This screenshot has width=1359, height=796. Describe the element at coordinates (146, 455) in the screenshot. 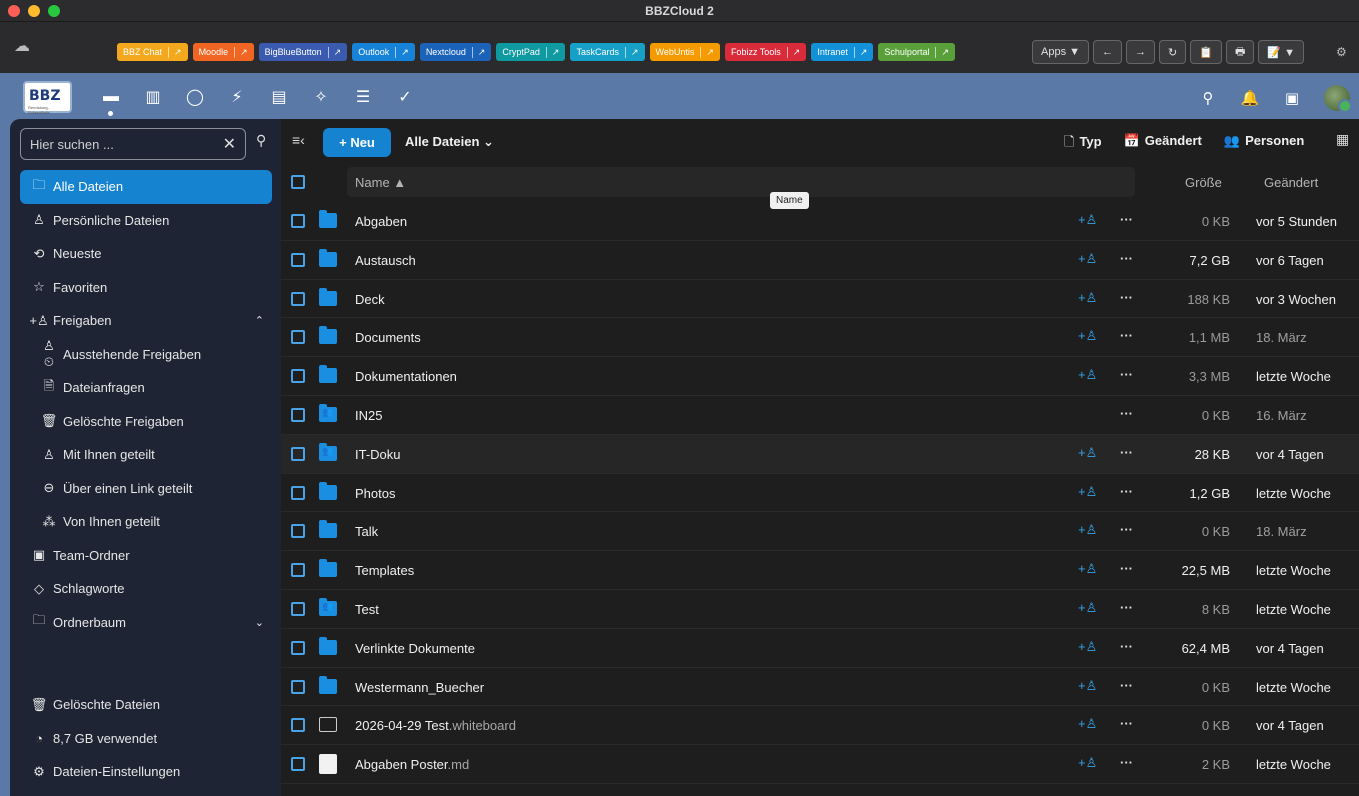

I see `sidebar-item-mit-ihnen-geteilt: ♙ Mit Ihnen geteilt` at that location.